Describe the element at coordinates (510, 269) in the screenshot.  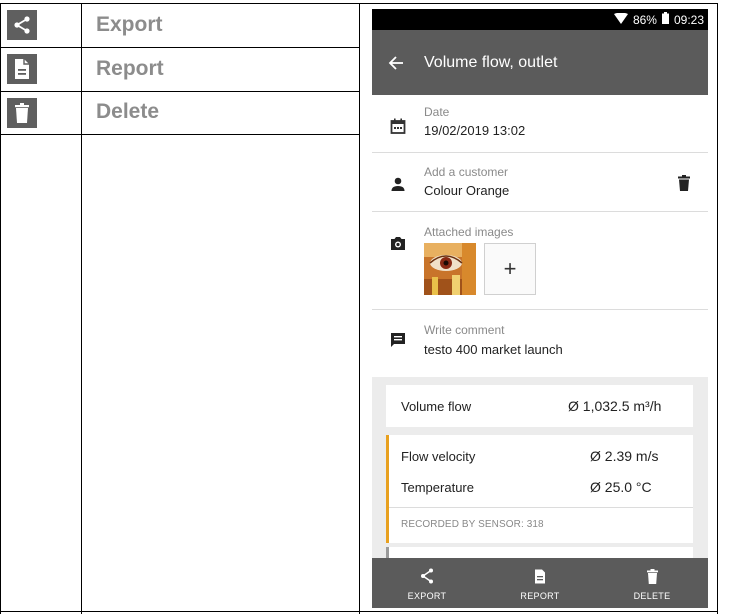
I see `add-image-button: +` at that location.